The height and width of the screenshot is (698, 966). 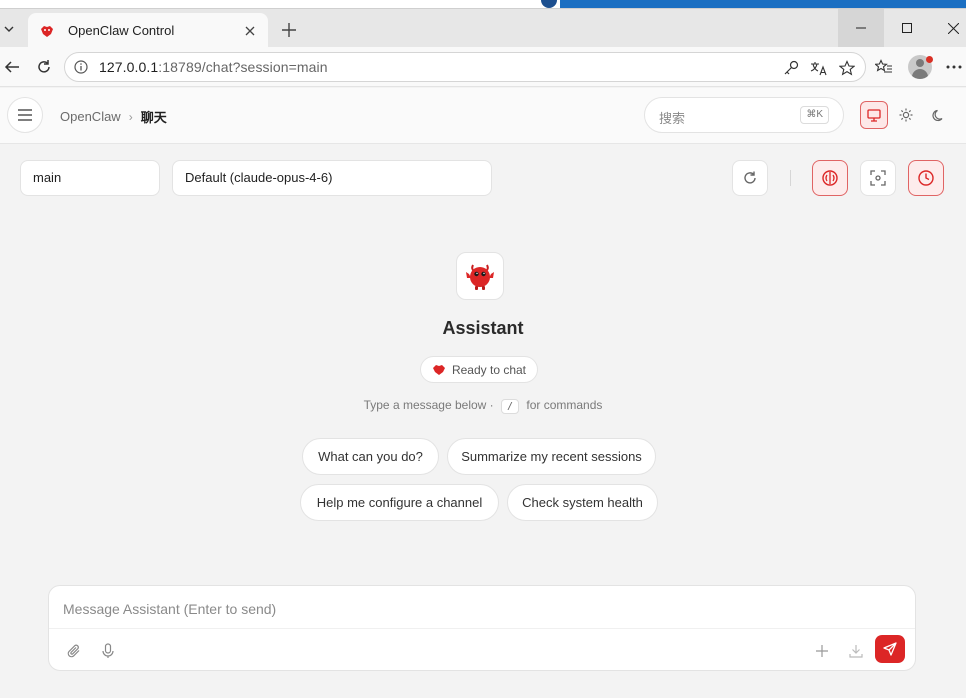 I want to click on assistant-avatar, so click(x=480, y=276).